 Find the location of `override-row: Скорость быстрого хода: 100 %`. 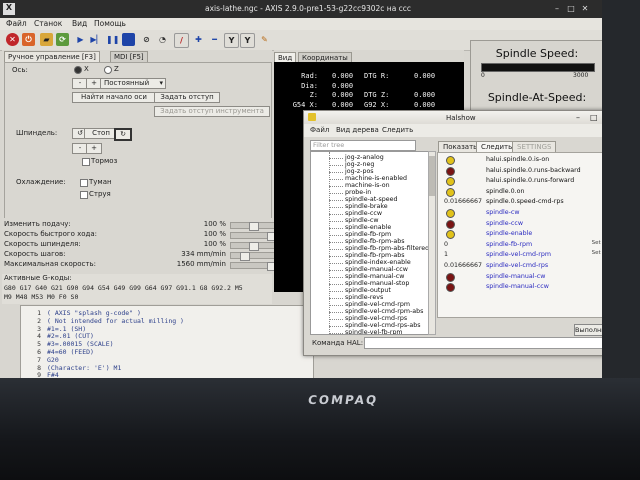

override-row: Скорость быстрого хода: 100 % is located at coordinates (140, 235).